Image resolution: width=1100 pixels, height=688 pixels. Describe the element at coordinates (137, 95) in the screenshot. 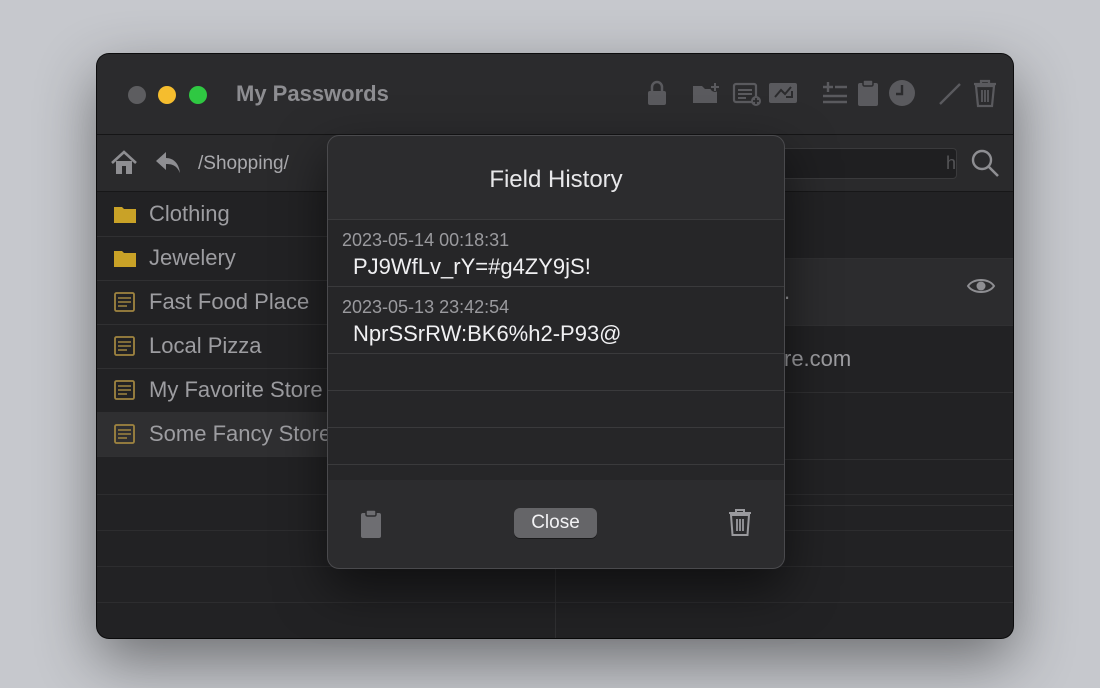

I see `close-window-button` at that location.